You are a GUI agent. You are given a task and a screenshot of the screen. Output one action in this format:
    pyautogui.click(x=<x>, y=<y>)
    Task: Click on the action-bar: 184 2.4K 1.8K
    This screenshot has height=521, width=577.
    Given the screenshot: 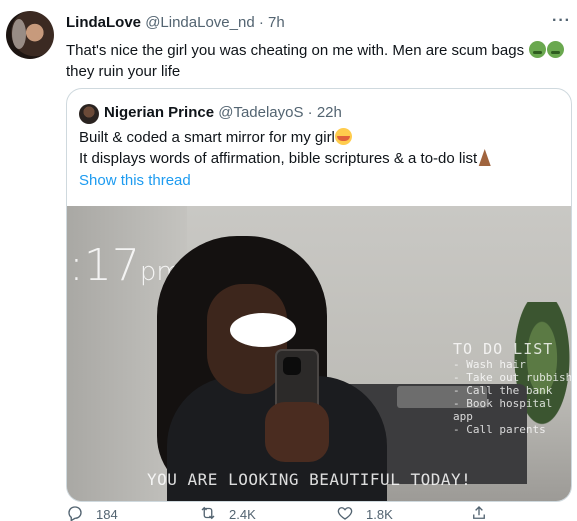 What is the action you would take?
    pyautogui.click(x=281, y=512)
    